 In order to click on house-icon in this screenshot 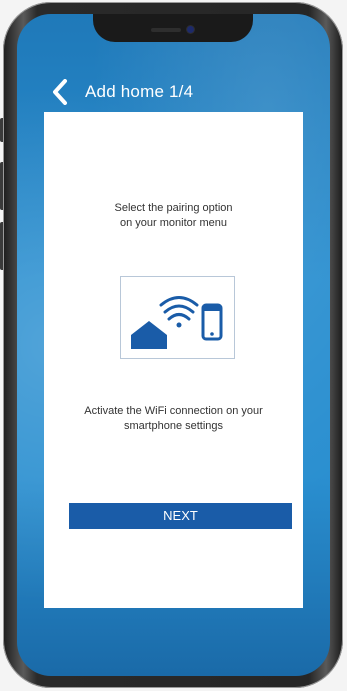, I will do `click(149, 335)`.